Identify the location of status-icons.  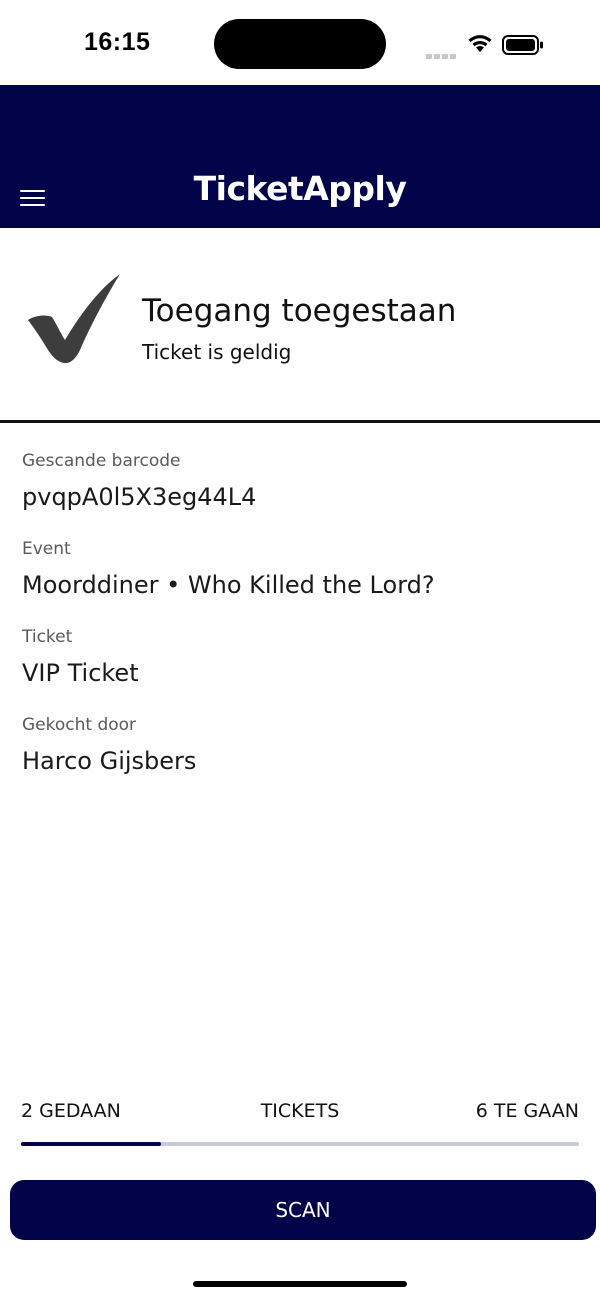
(501, 45).